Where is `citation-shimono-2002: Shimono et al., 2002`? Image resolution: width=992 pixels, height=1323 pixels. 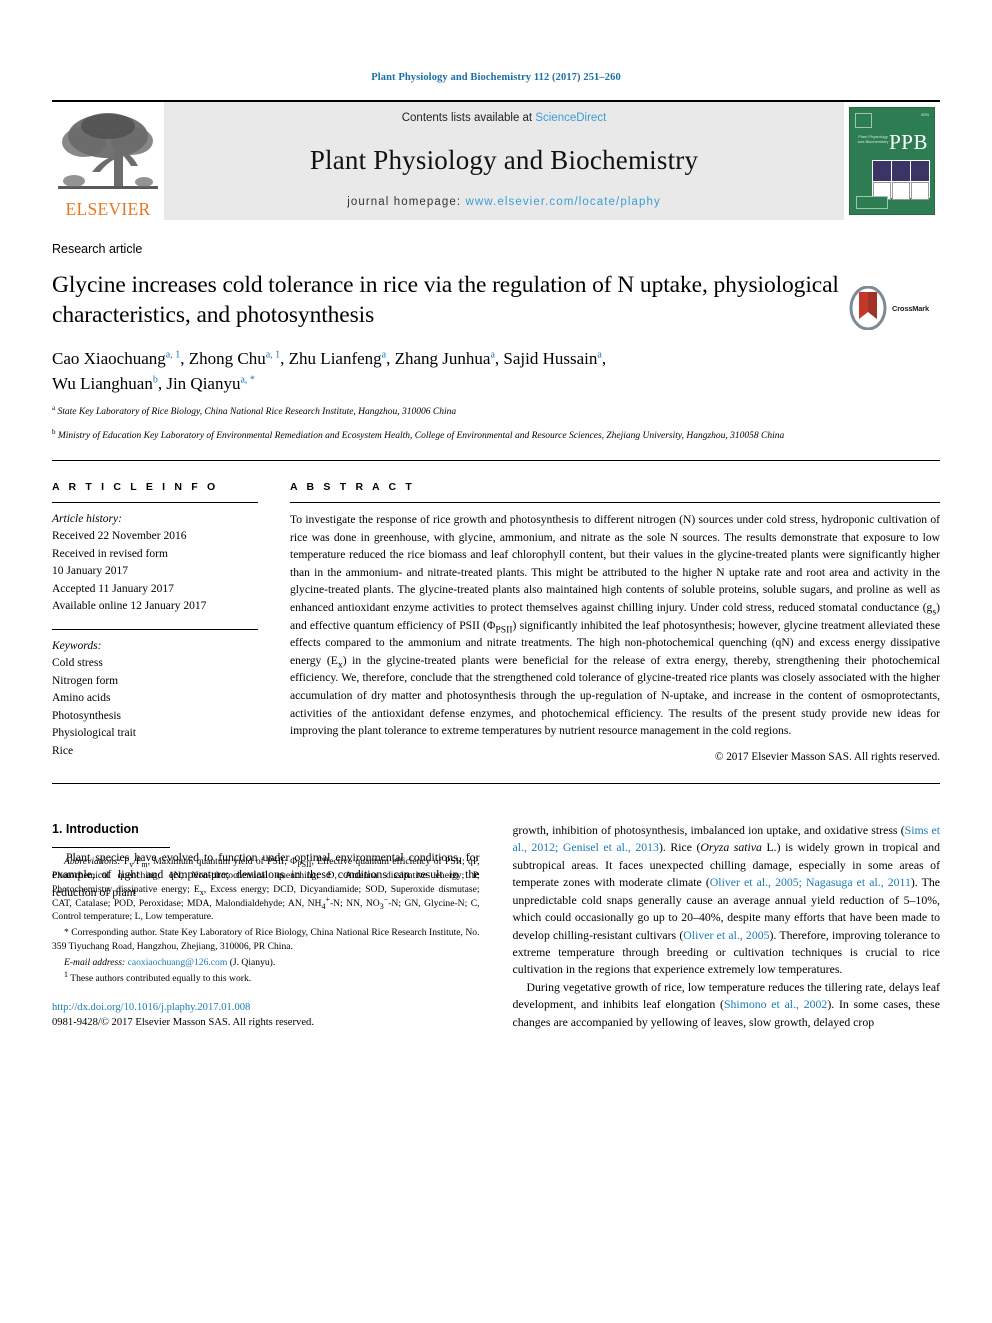
citation-shimono-2002: Shimono et al., 2002 is located at coordinates (775, 1004).